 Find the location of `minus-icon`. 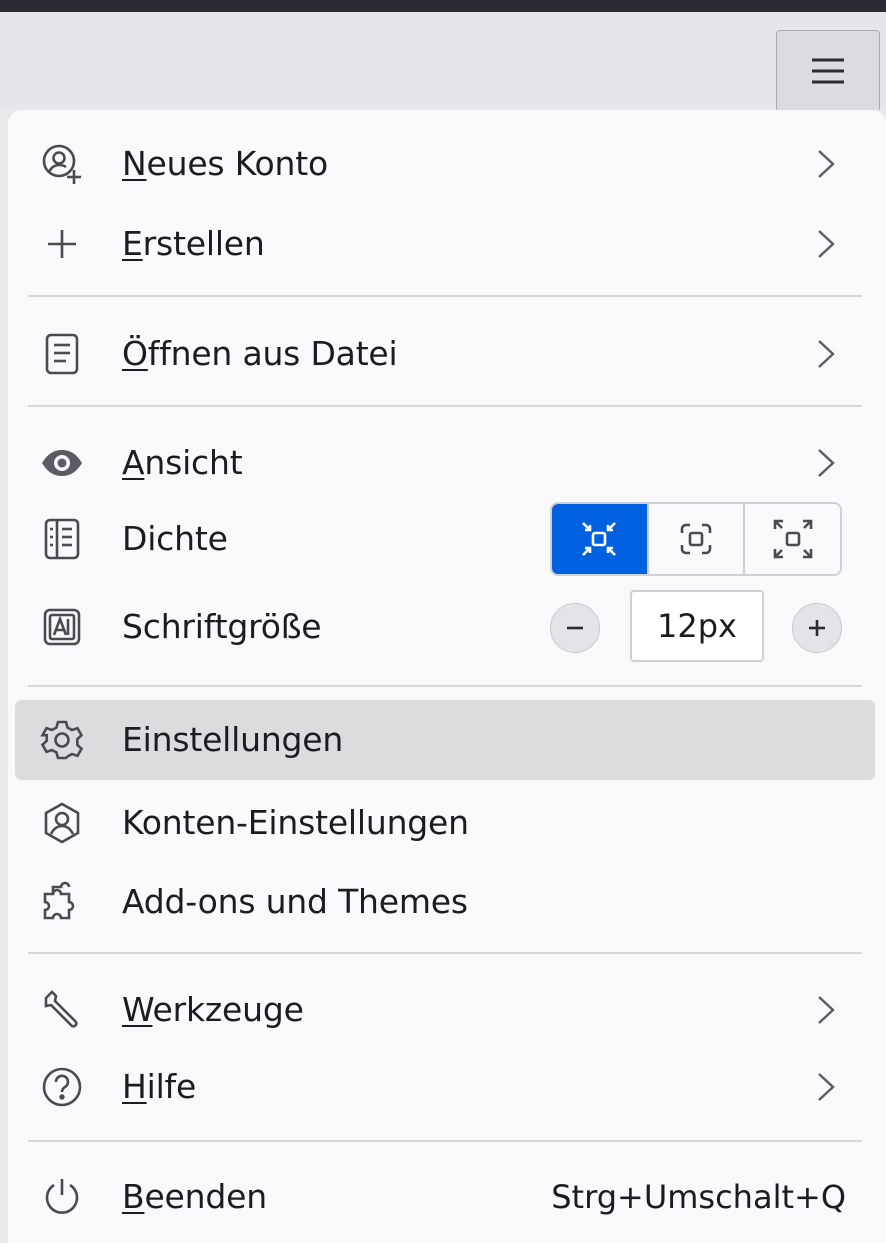

minus-icon is located at coordinates (575, 628).